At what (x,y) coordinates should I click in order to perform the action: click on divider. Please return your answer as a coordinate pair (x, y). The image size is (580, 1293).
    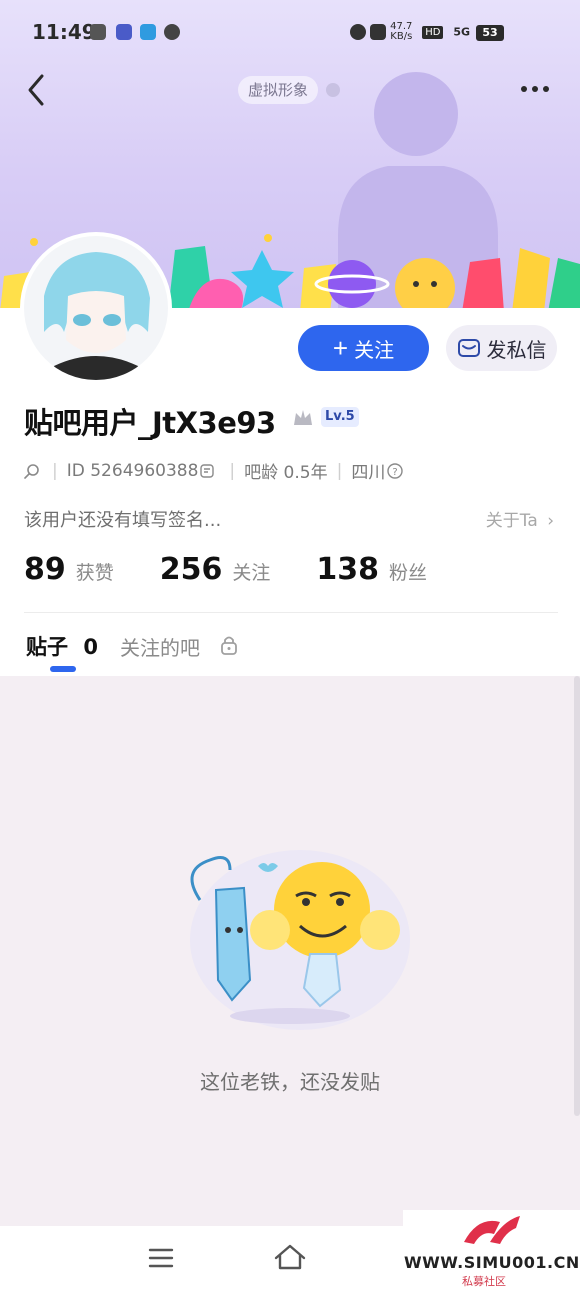
    Looking at the image, I should click on (291, 612).